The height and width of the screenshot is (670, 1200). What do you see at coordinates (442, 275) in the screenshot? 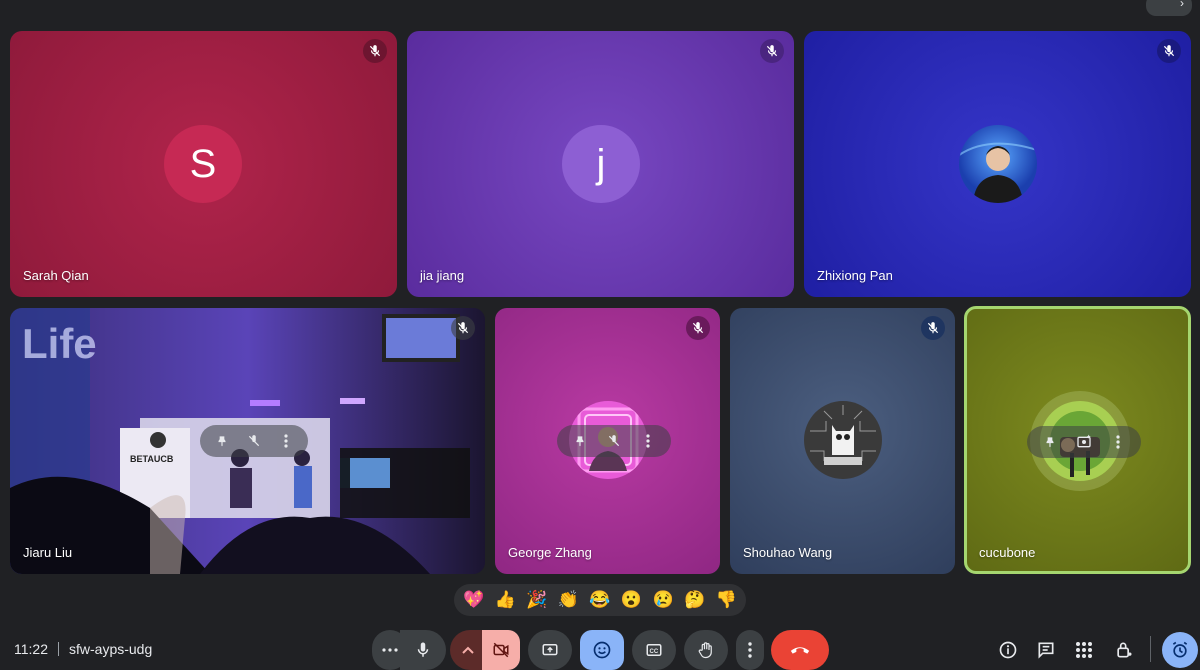
I see `participant-name: jia jiang` at bounding box center [442, 275].